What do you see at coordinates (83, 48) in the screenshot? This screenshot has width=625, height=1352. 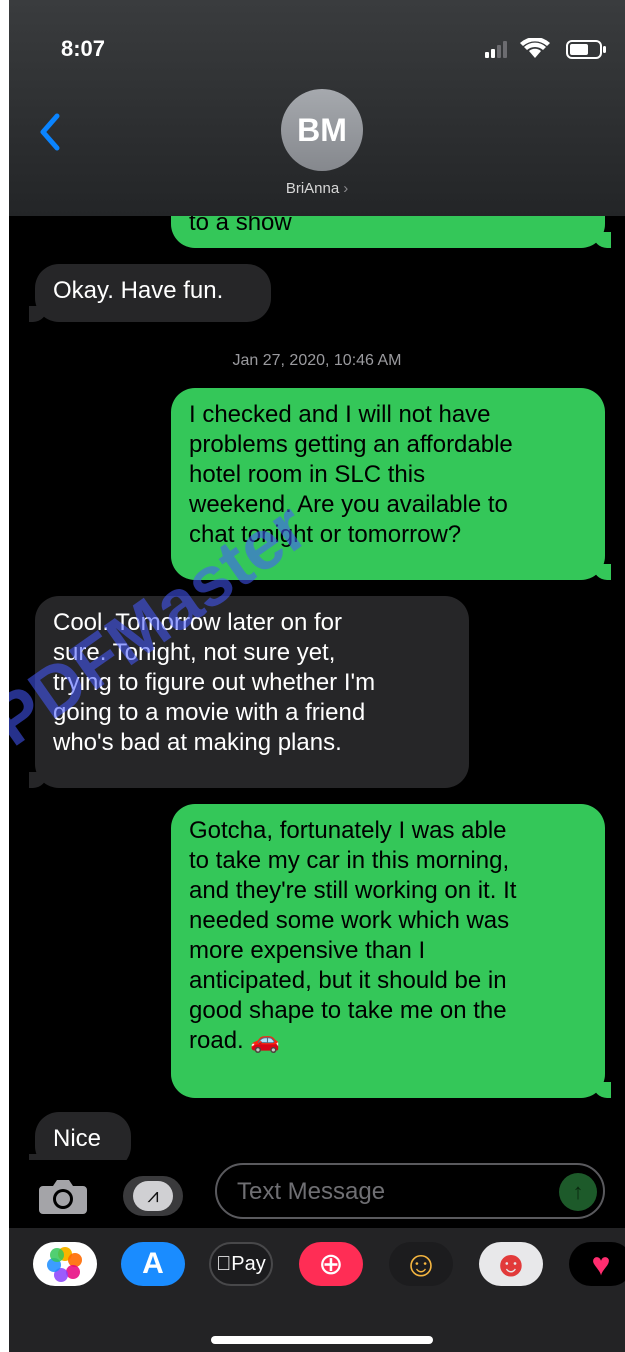 I see `status-time: 8:07` at bounding box center [83, 48].